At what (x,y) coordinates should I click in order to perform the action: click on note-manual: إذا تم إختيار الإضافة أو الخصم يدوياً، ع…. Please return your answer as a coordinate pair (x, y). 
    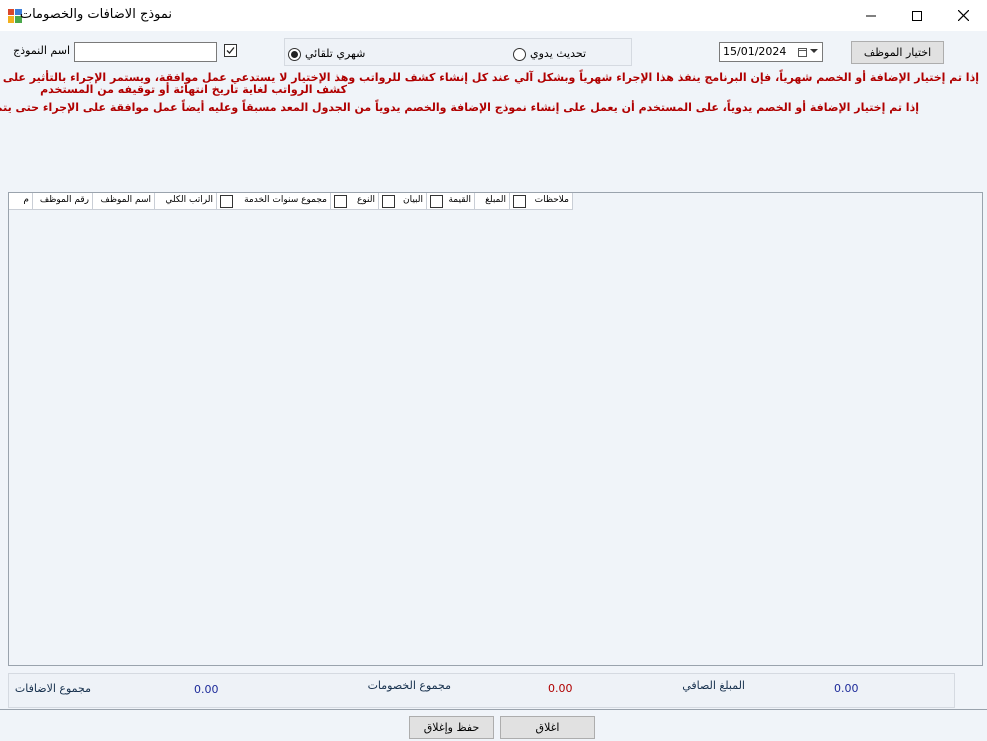
    Looking at the image, I should click on (459, 107).